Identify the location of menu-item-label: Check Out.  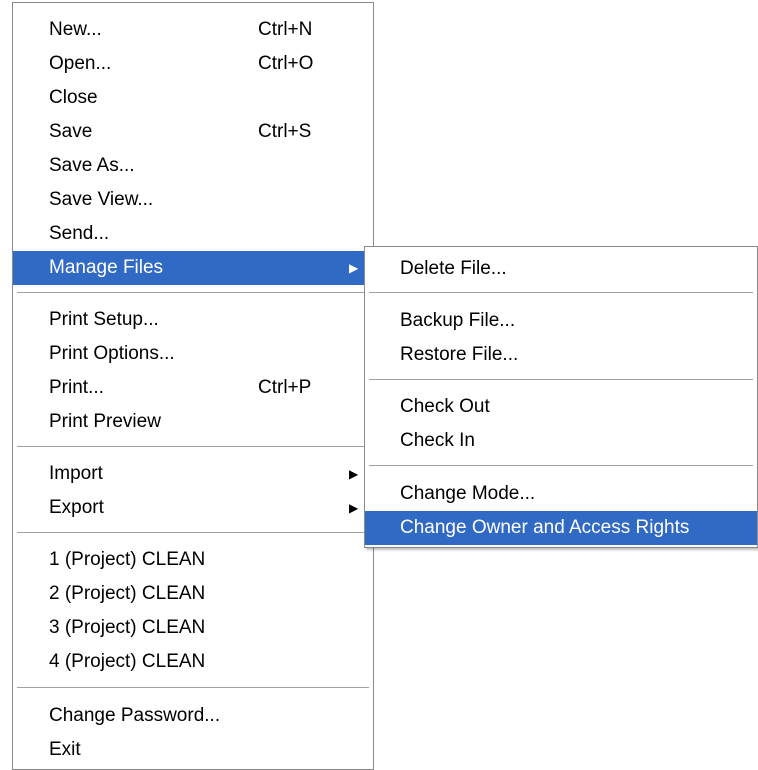
(445, 406).